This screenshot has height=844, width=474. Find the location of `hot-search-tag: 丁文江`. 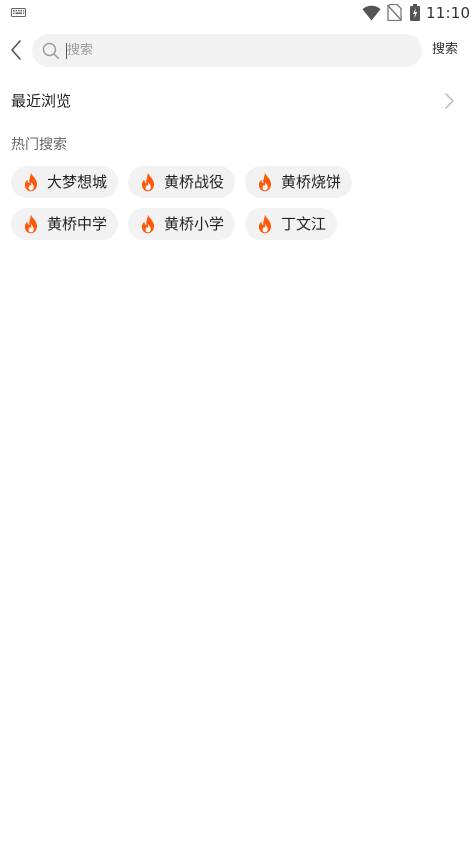

hot-search-tag: 丁文江 is located at coordinates (291, 224).